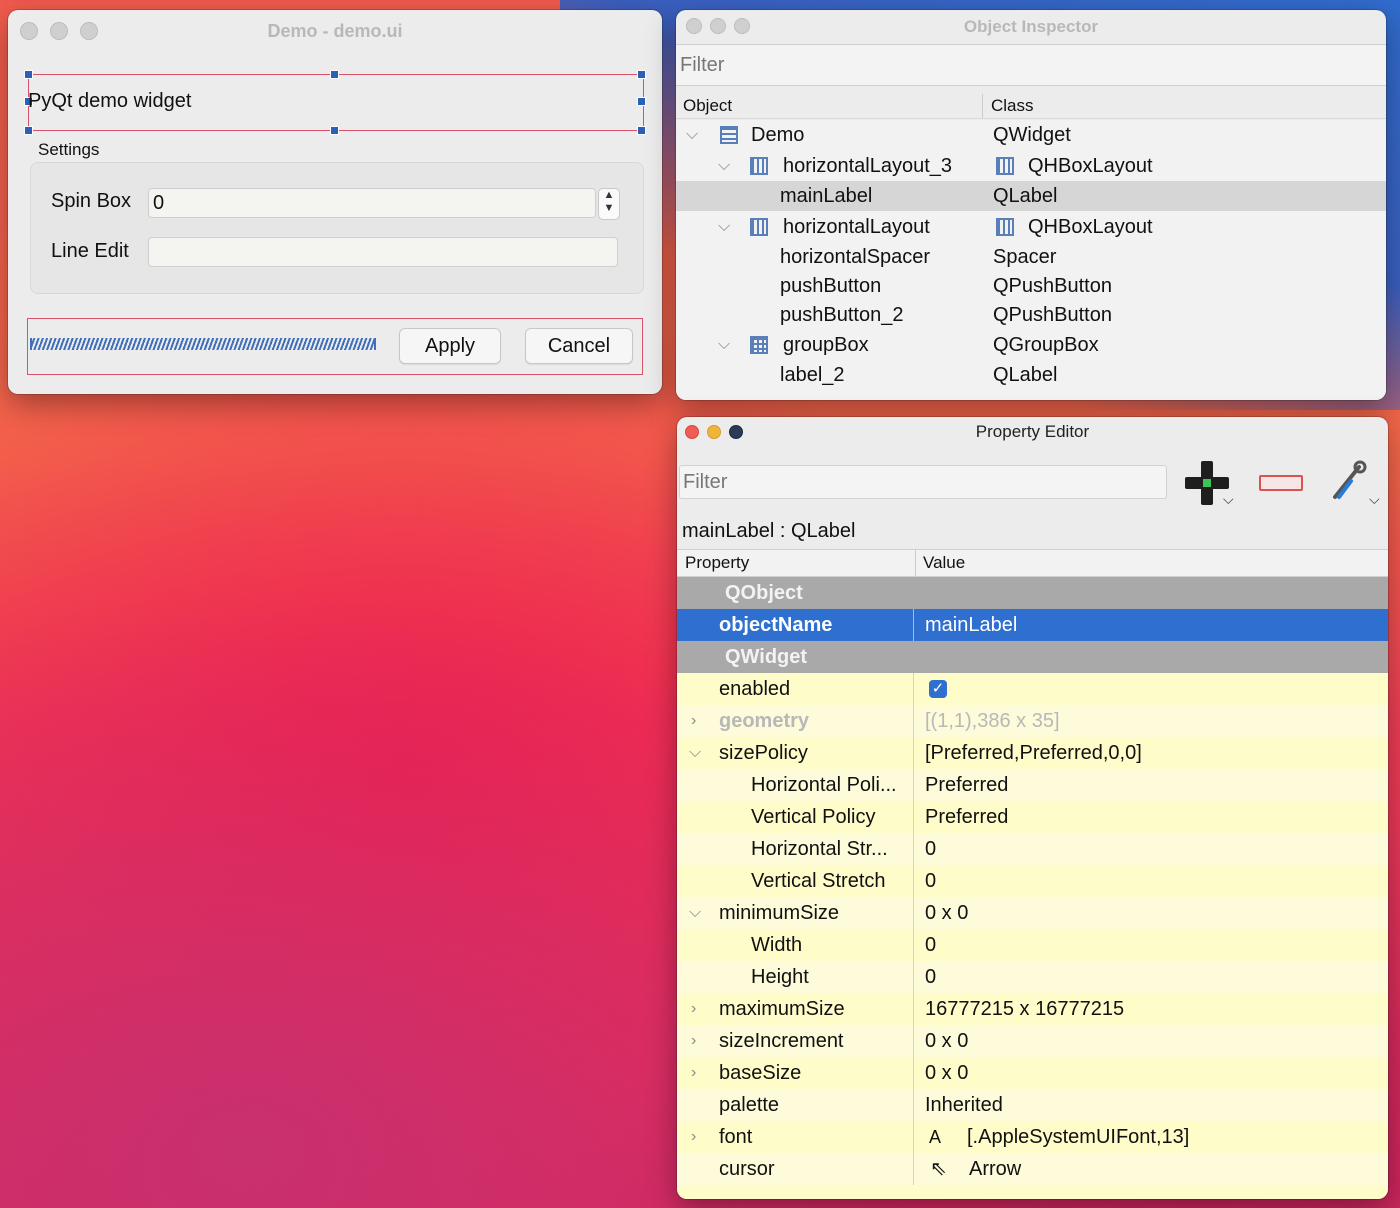 This screenshot has width=1400, height=1208. What do you see at coordinates (1005, 166) in the screenshot?
I see `hbox-layout-icon` at bounding box center [1005, 166].